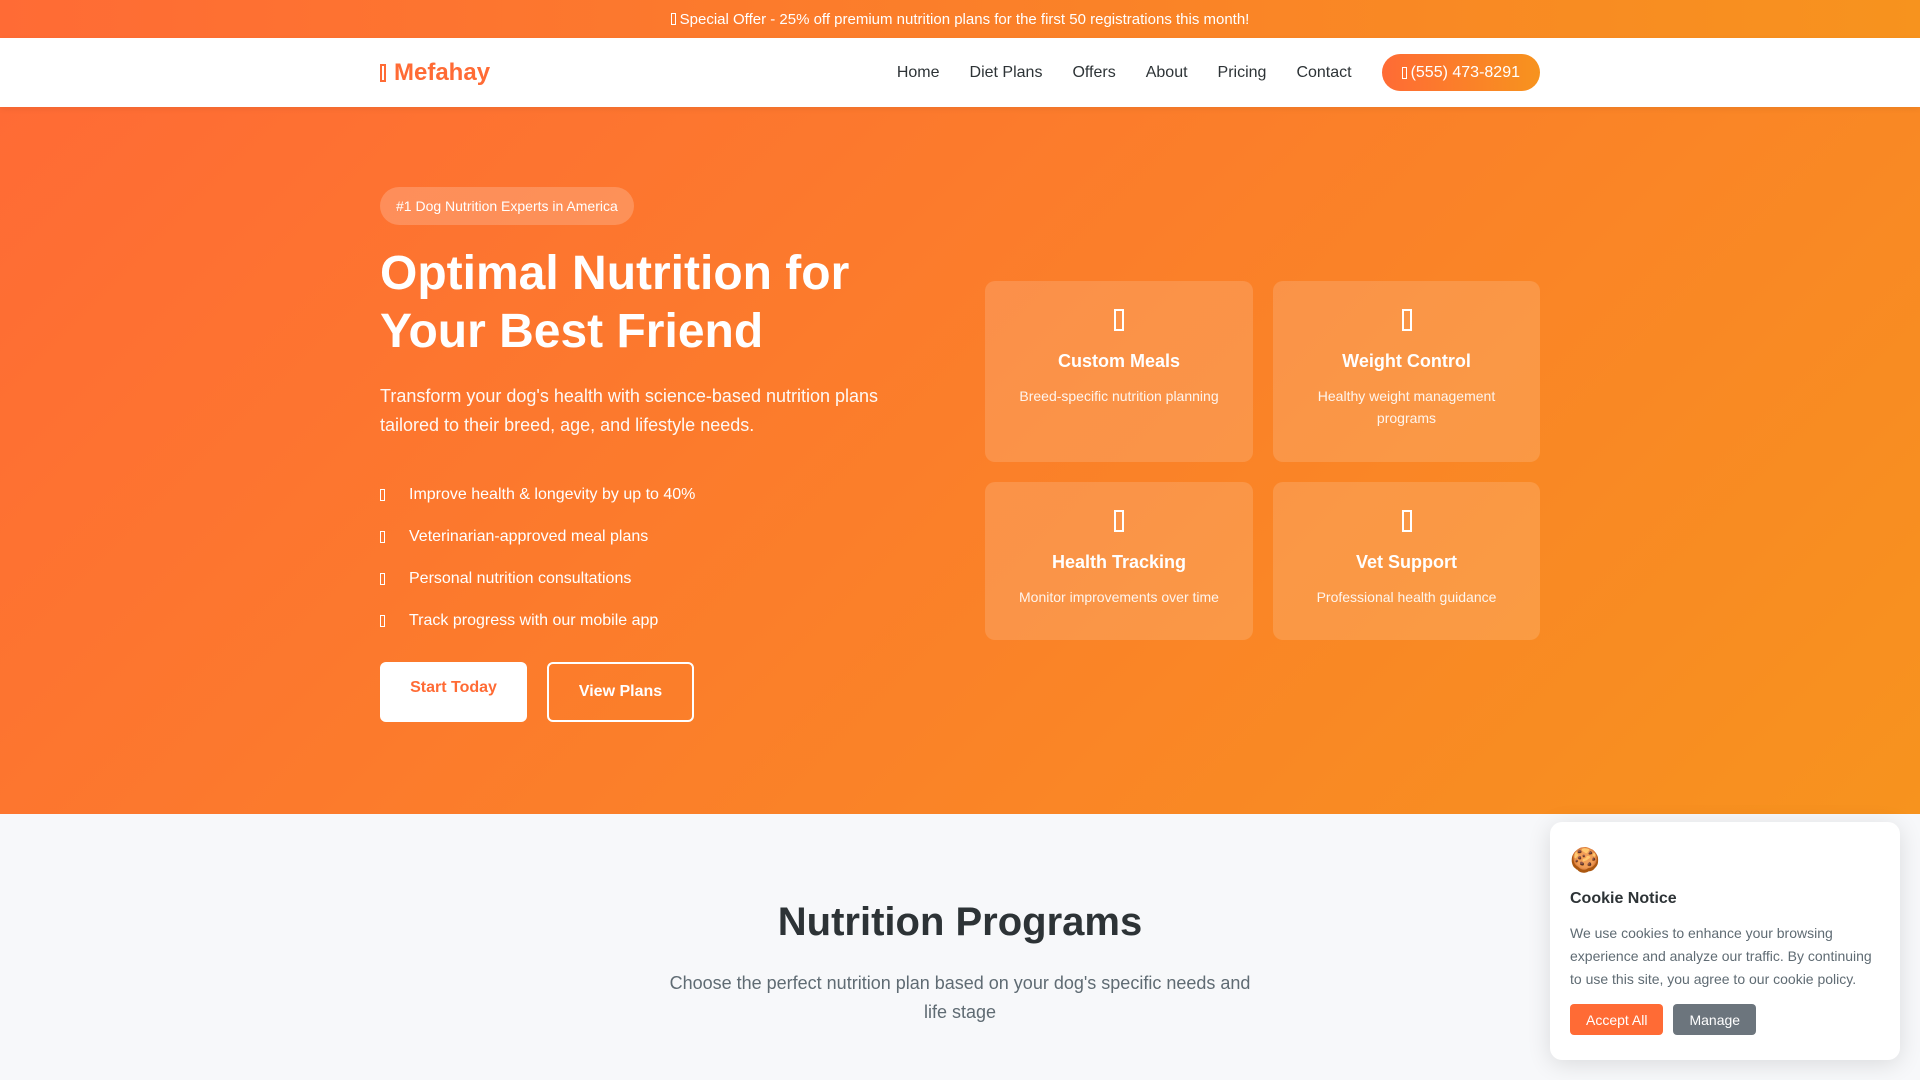 This screenshot has width=1920, height=1080. Describe the element at coordinates (1617, 1019) in the screenshot. I see `accept-all-button: Accept All` at that location.